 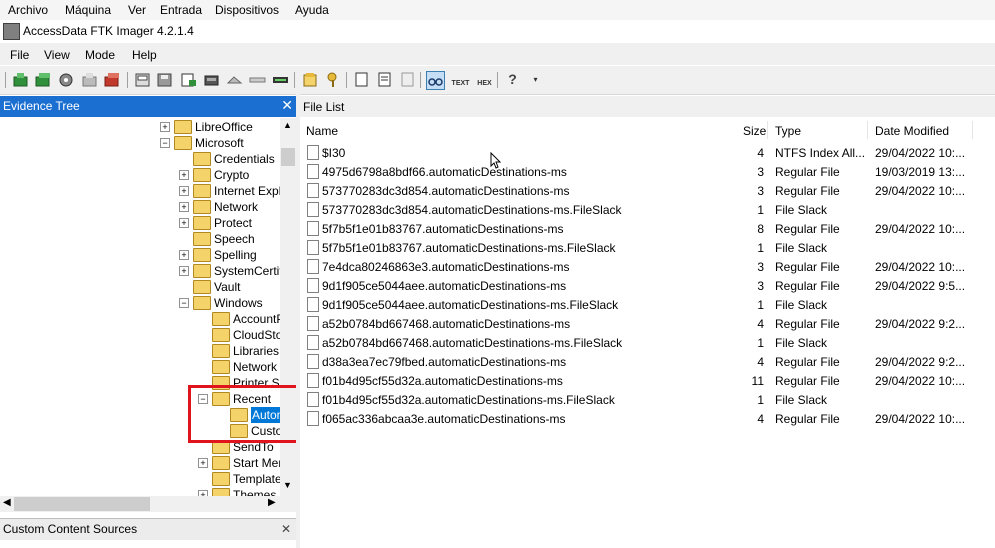 What do you see at coordinates (164, 79) in the screenshot?
I see `export-disk-image-icon` at bounding box center [164, 79].